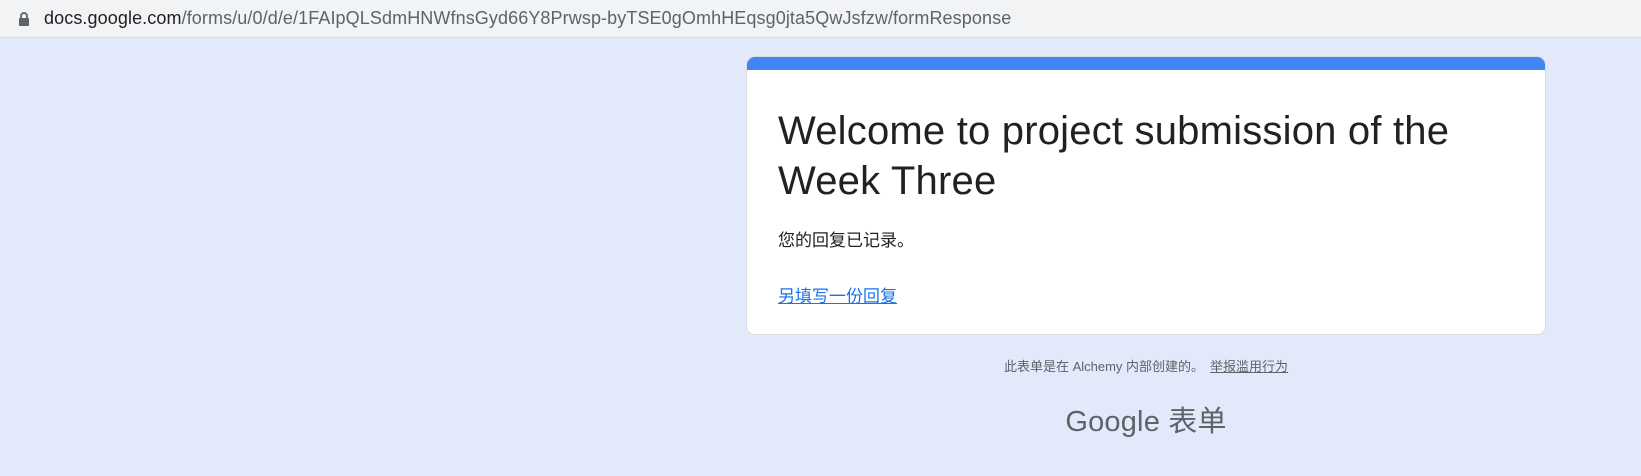  What do you see at coordinates (24, 18) in the screenshot?
I see `lock-icon` at bounding box center [24, 18].